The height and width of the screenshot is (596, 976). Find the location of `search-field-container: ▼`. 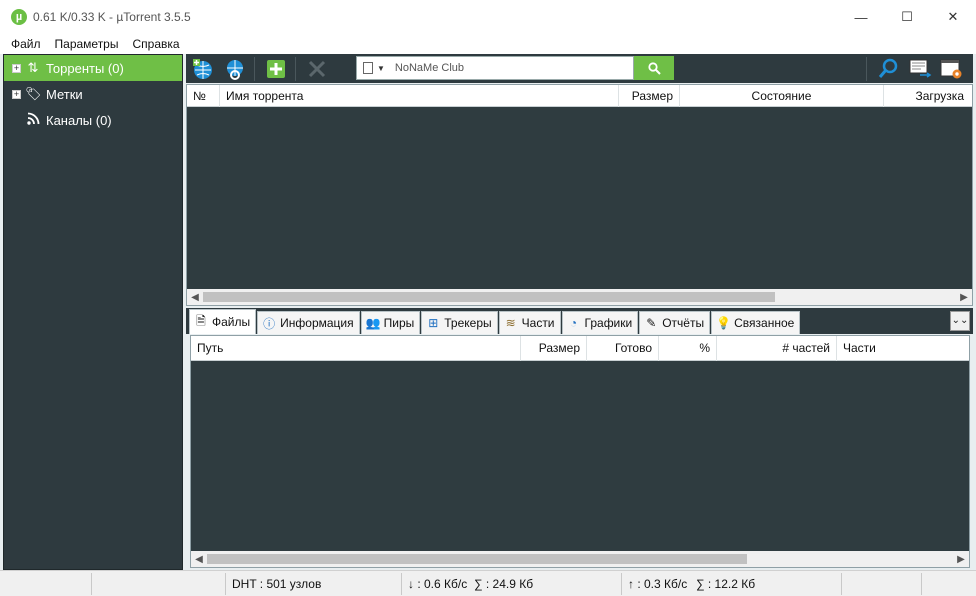

search-field-container: ▼ is located at coordinates (495, 68).